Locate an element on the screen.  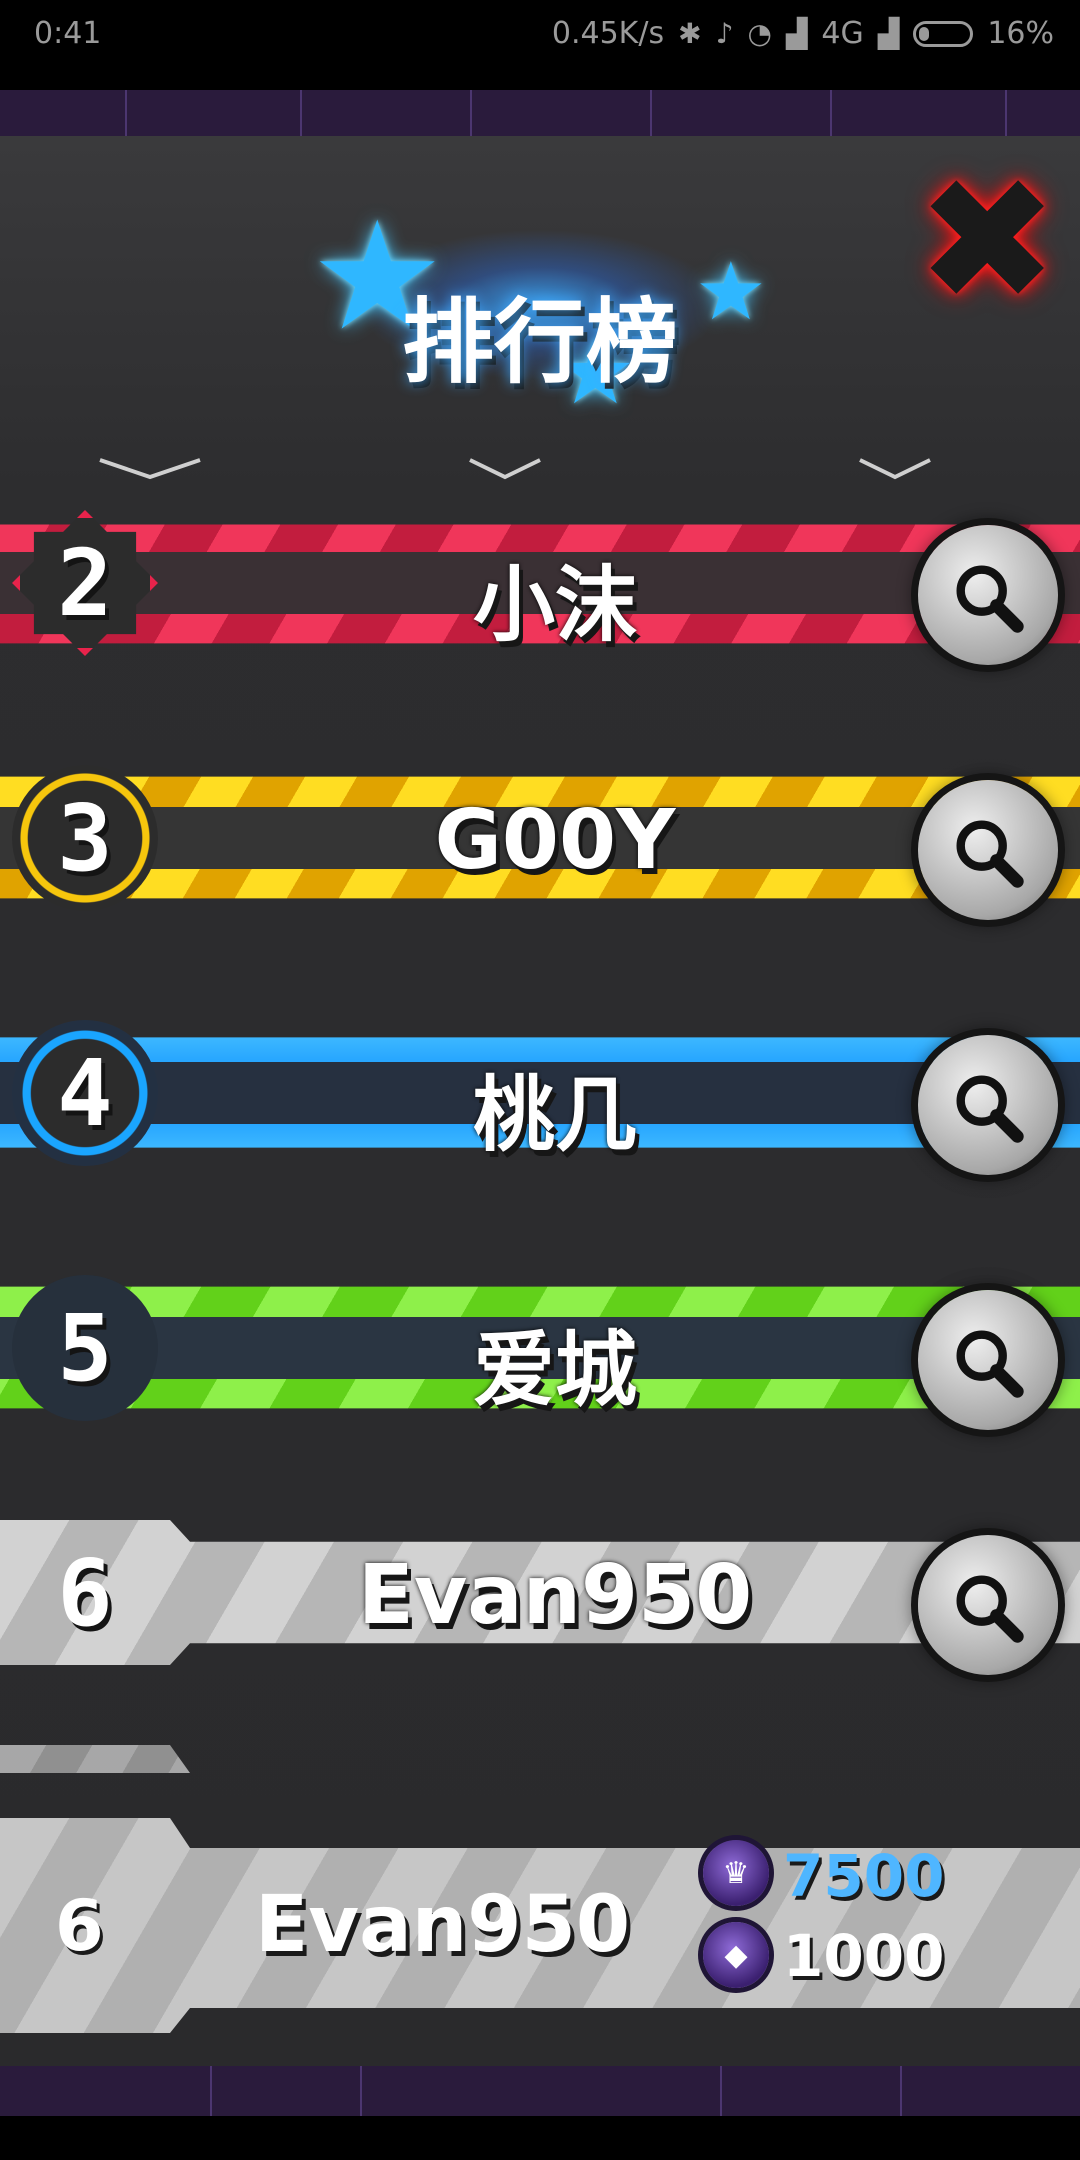
trophy-coin-icon: ♛ is located at coordinates (736, 1873).